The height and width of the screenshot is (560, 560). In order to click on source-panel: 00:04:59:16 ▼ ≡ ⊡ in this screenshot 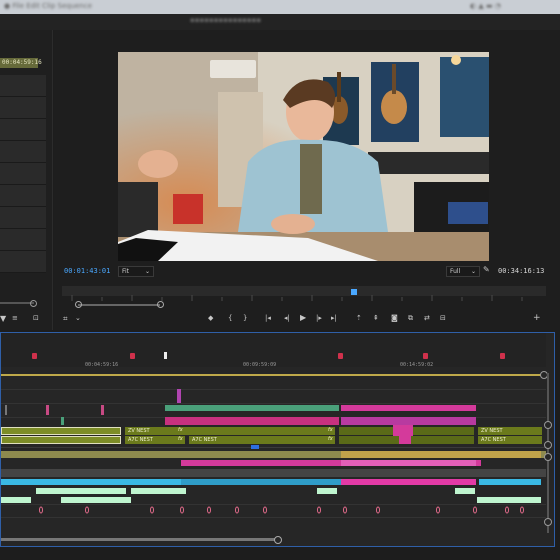, I will do `click(26, 180)`.